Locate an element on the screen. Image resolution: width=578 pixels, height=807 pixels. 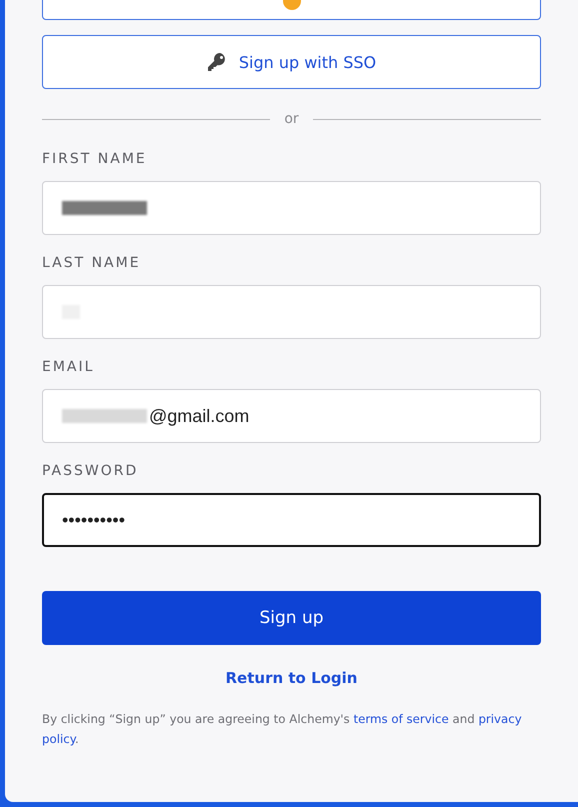
sign-up-button: Sign up is located at coordinates (291, 618).